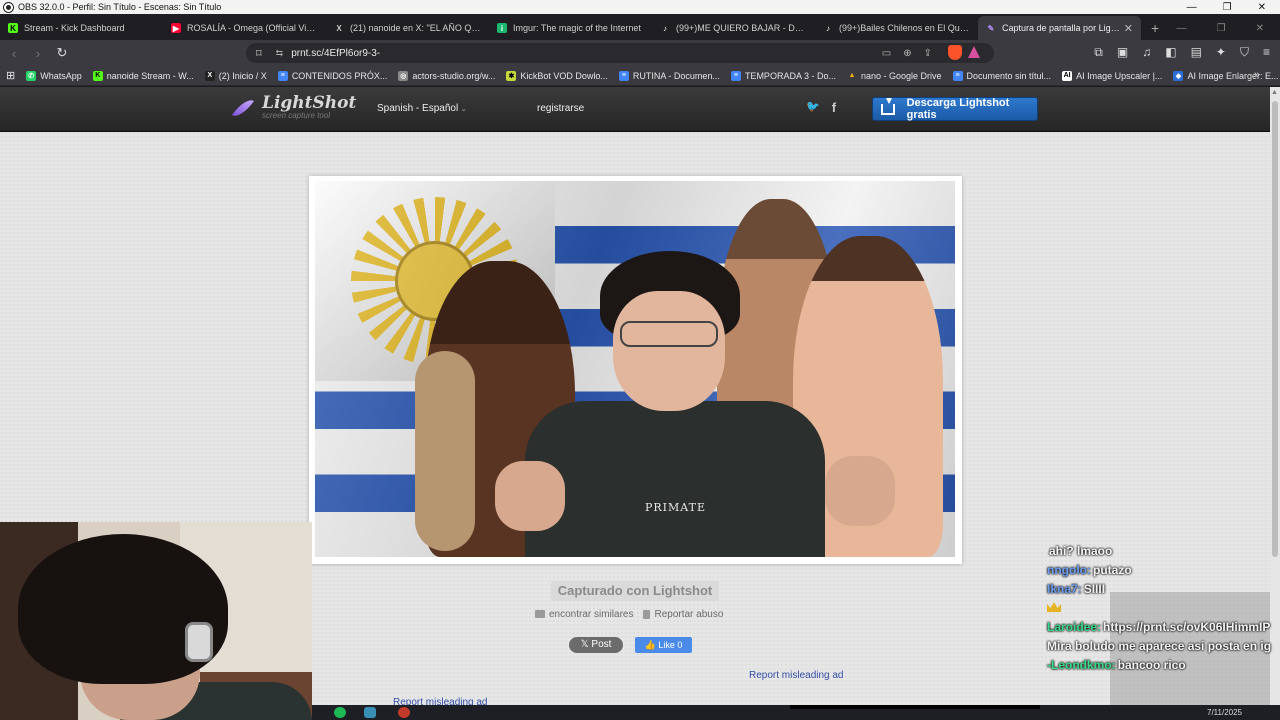 This screenshot has height=720, width=1280. What do you see at coordinates (540, 614) in the screenshot?
I see `camera-icon` at bounding box center [540, 614].